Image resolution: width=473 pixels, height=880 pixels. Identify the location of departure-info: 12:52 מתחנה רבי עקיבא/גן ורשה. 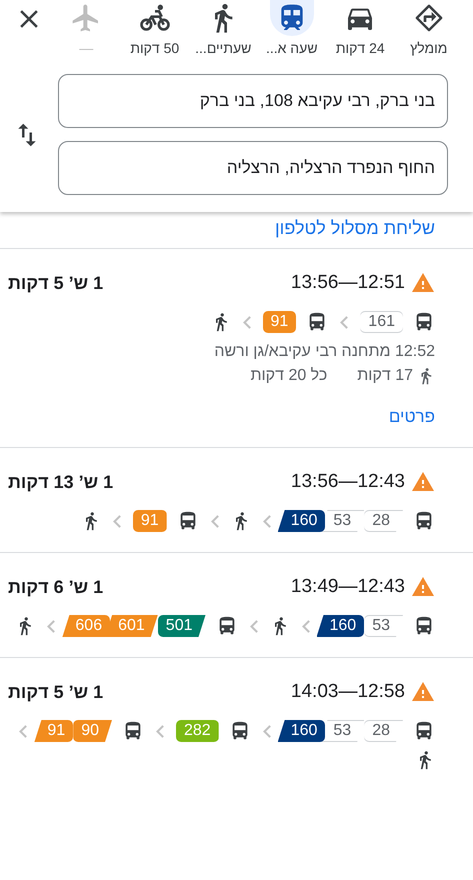
(324, 352).